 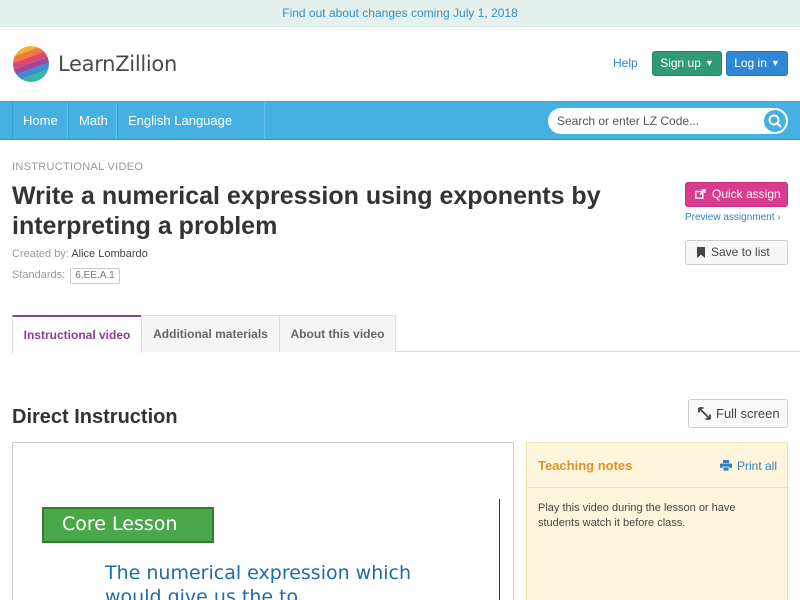 I want to click on nav-item-english-language-arts: English Language Arts, so click(x=191, y=133).